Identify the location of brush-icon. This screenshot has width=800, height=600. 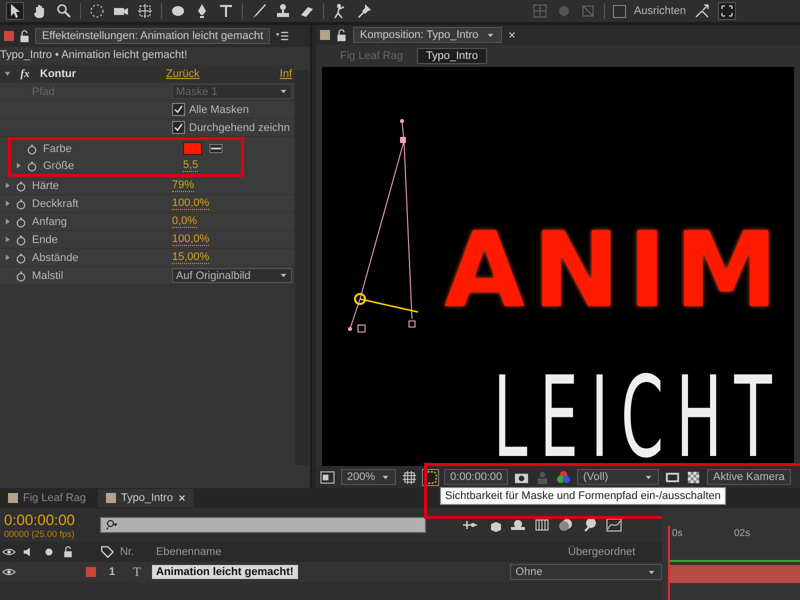
(259, 11).